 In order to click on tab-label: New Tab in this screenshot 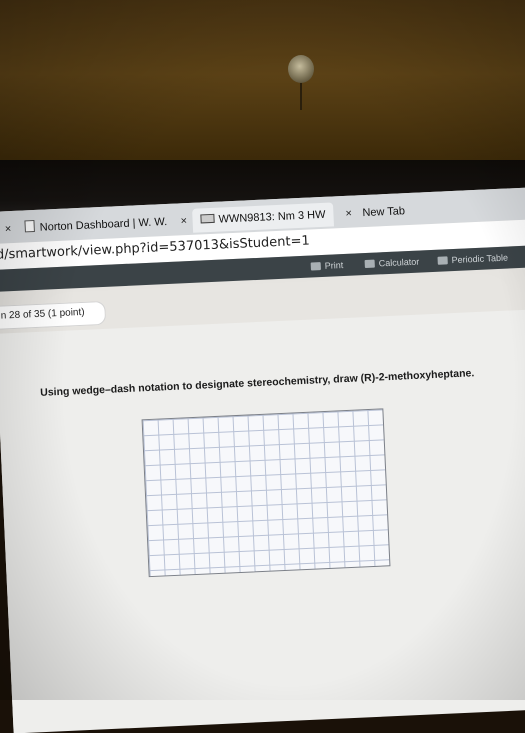, I will do `click(384, 212)`.